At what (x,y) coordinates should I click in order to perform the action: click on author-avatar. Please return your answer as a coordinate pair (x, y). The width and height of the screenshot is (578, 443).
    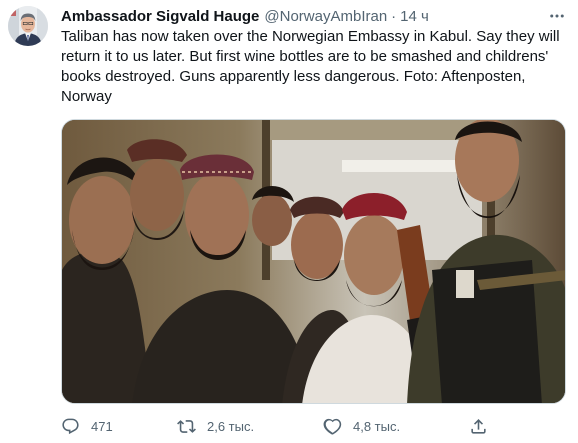
    Looking at the image, I should click on (28, 26).